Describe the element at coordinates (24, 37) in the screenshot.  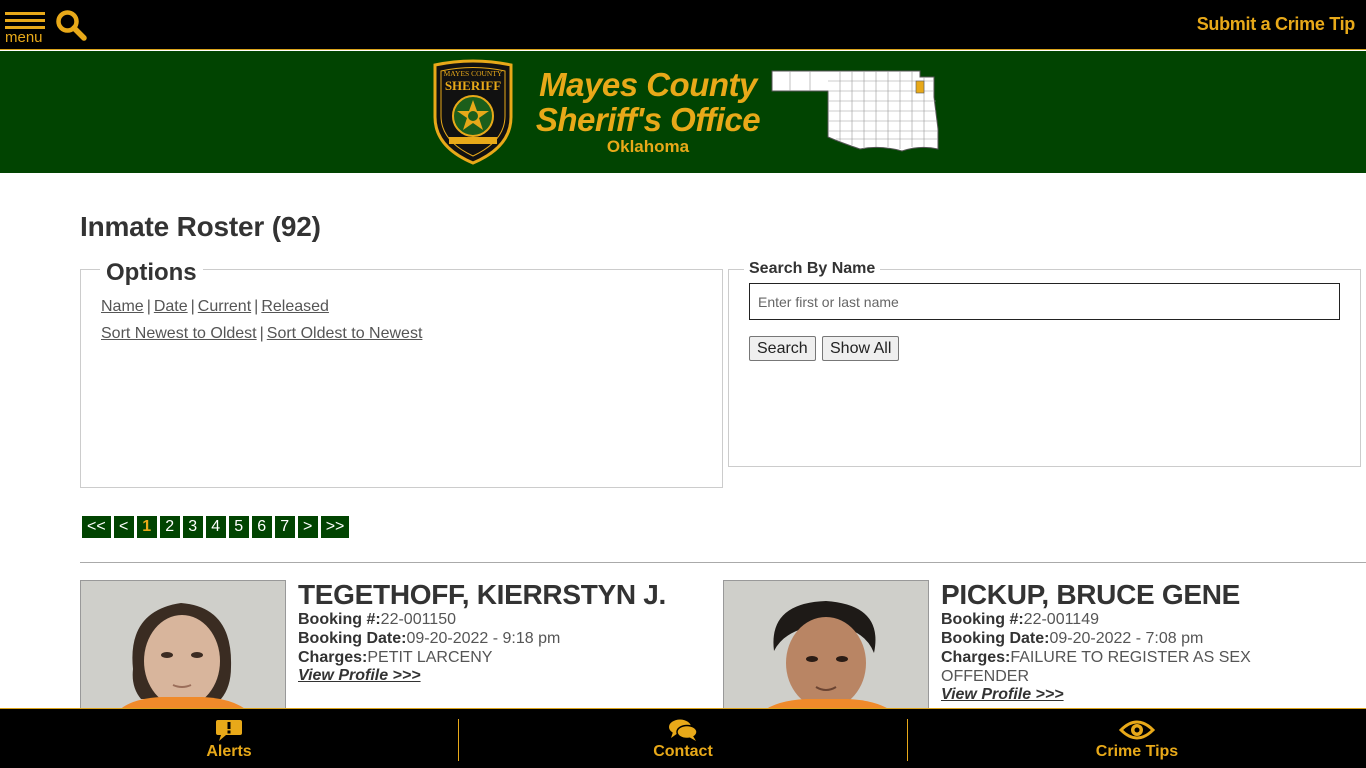
I see `menu-label: menu` at that location.